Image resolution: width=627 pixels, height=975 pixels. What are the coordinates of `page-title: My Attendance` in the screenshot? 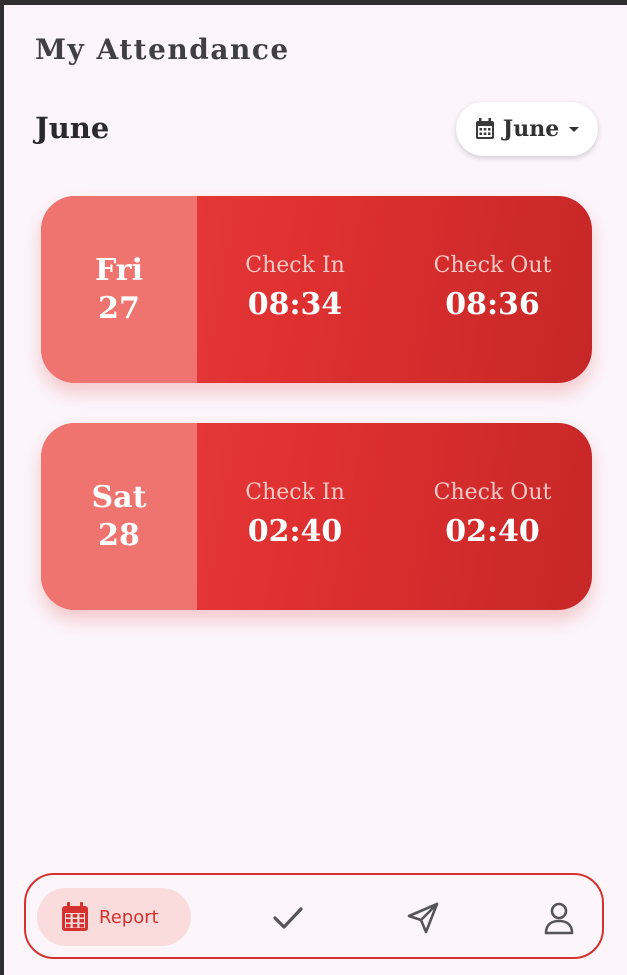 It's located at (162, 49).